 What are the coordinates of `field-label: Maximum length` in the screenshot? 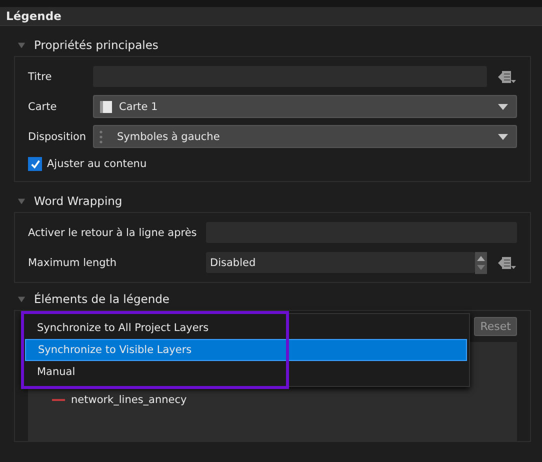 It's located at (73, 262).